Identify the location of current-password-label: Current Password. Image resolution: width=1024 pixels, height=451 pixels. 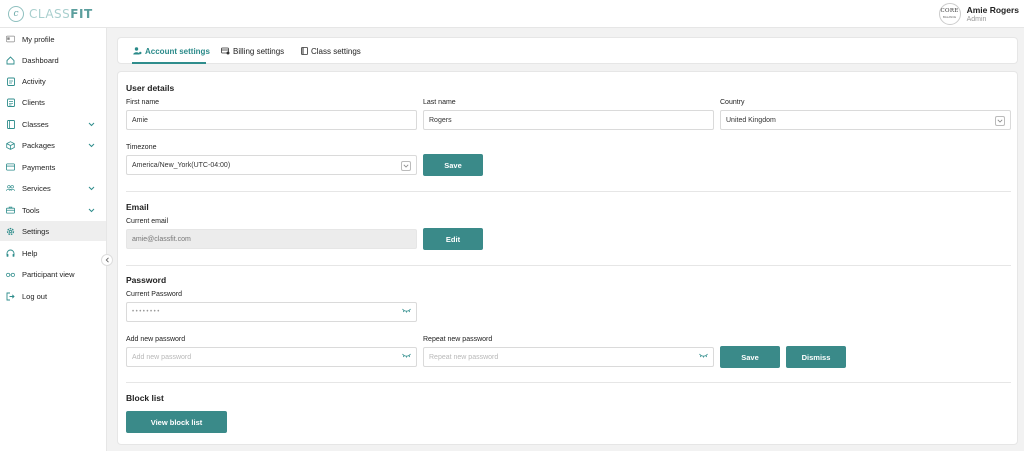
(154, 294).